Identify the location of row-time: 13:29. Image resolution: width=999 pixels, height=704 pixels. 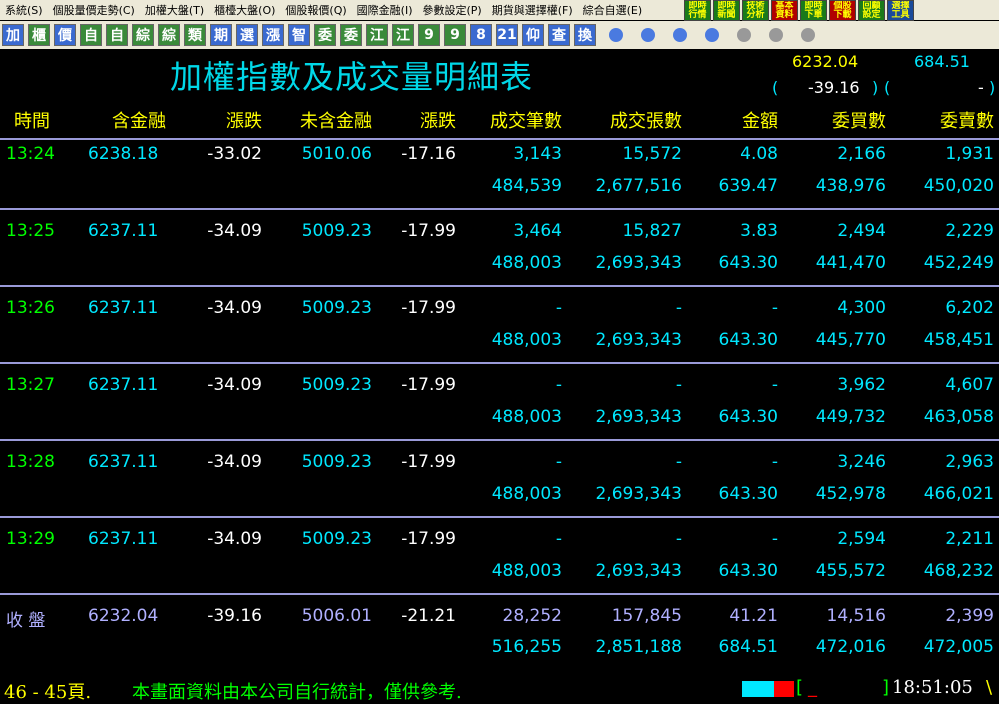
(30, 539).